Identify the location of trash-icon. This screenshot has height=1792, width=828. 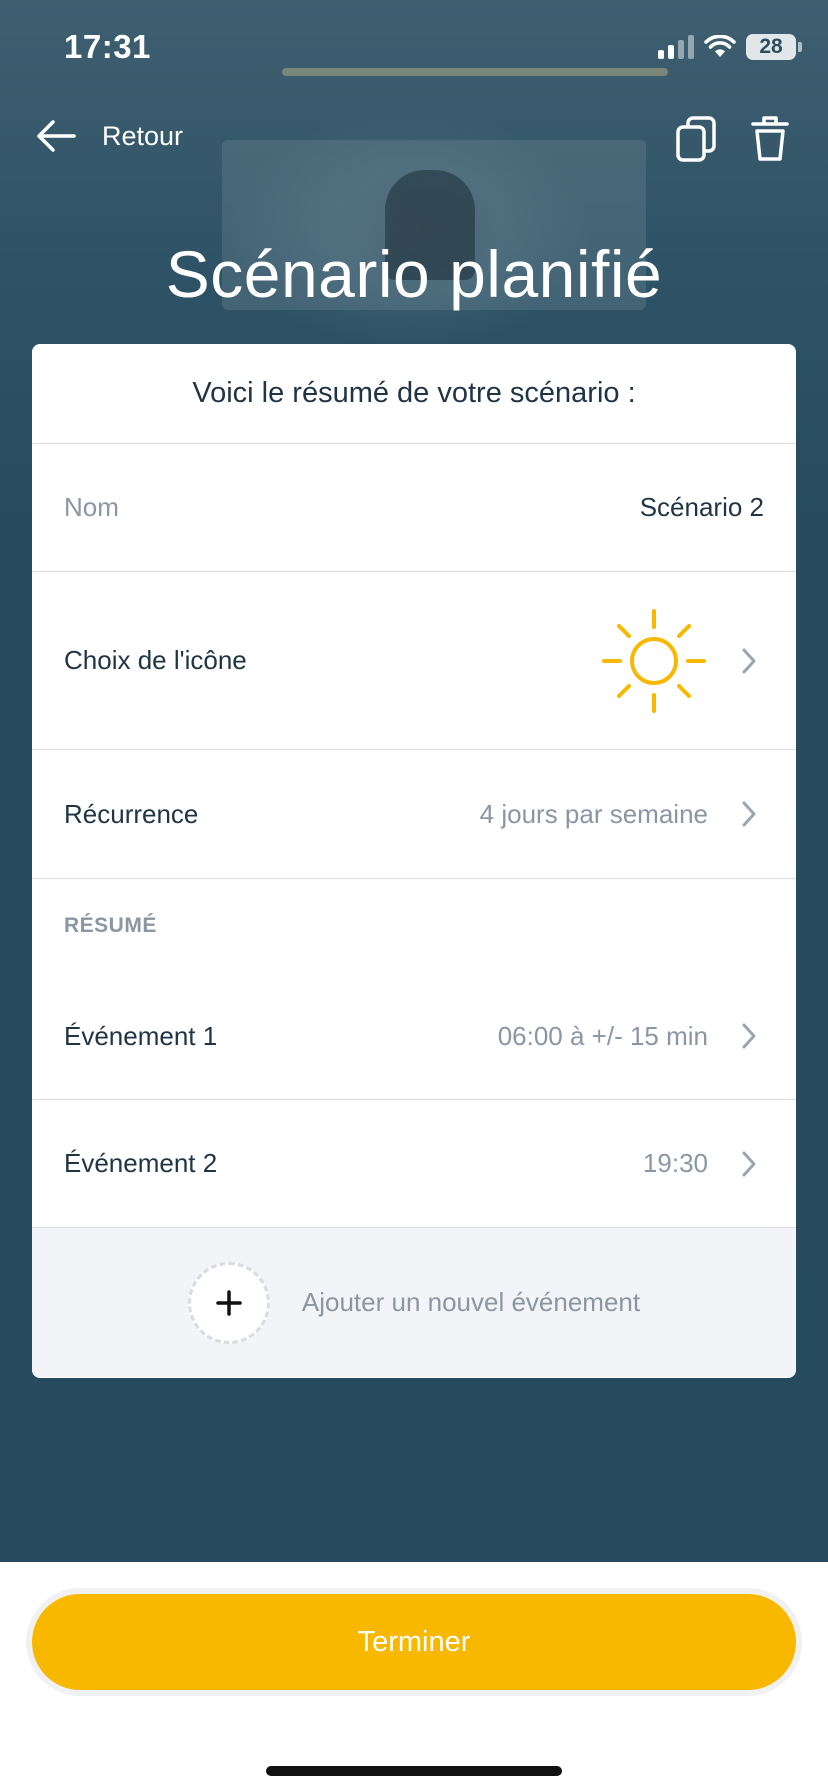
(770, 138).